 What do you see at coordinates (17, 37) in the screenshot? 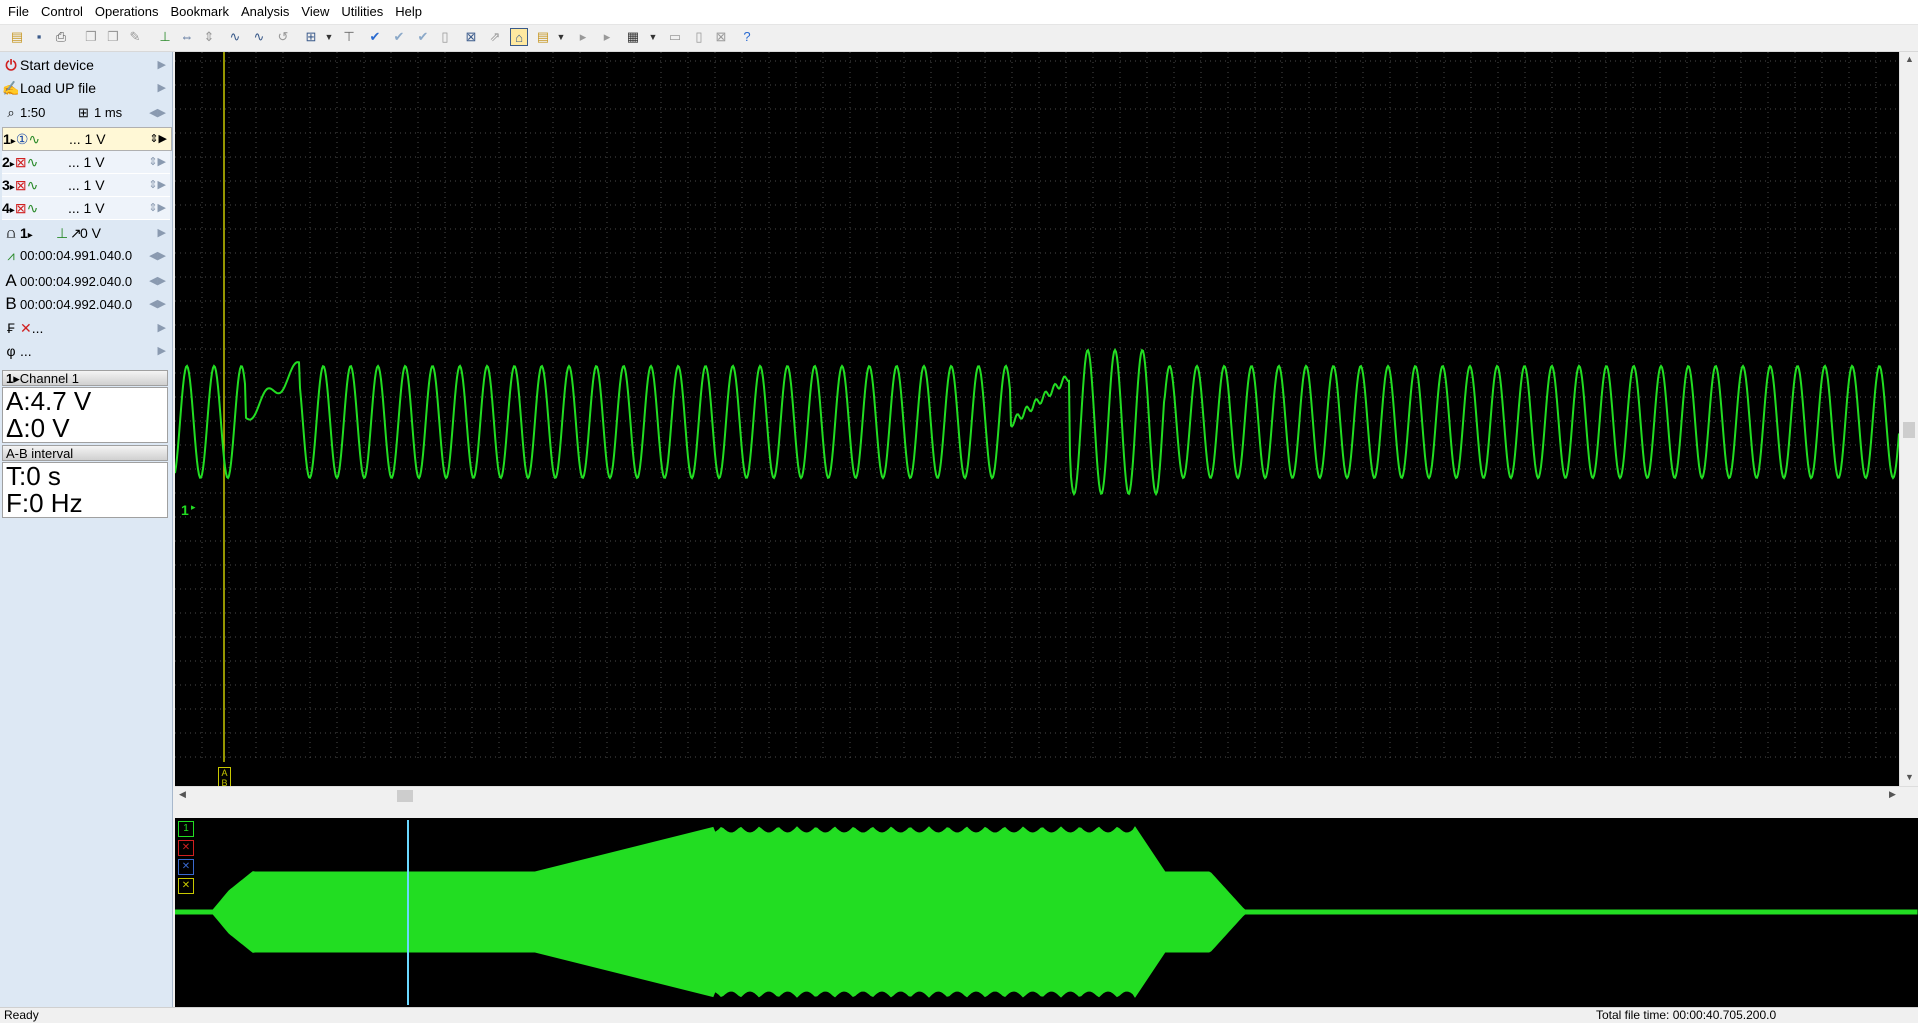
I see `open-file-icon: ▤` at bounding box center [17, 37].